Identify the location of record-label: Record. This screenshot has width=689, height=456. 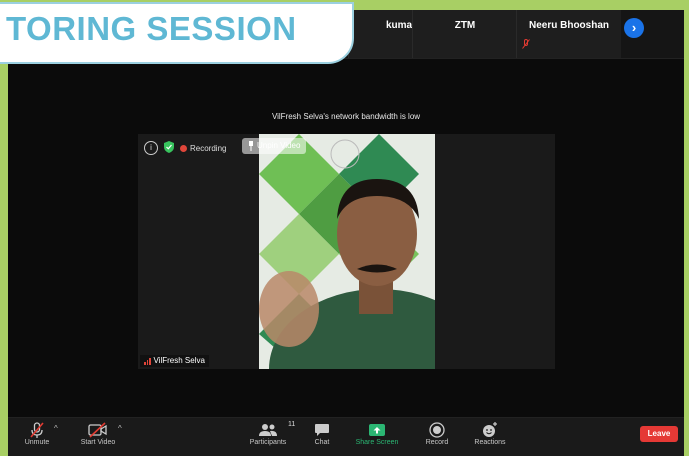
(437, 442).